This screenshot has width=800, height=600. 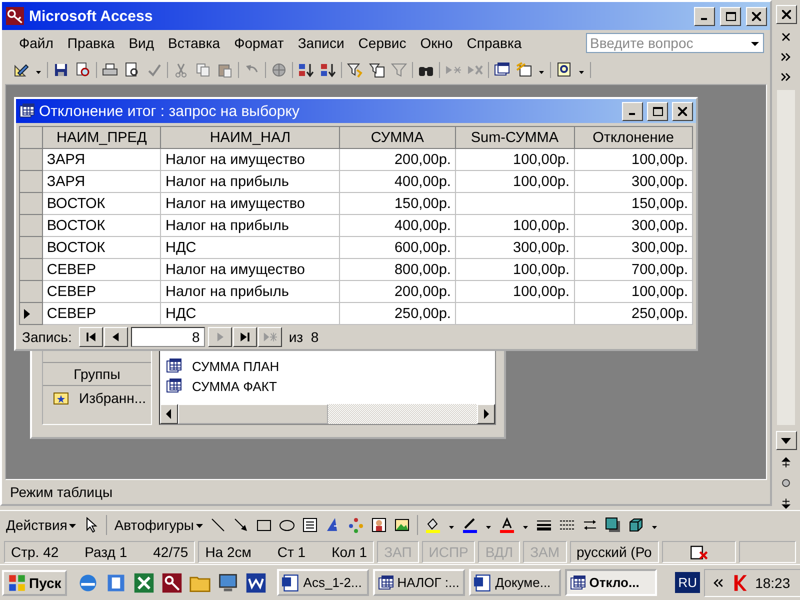 What do you see at coordinates (310, 525) in the screenshot?
I see `textbox-icon` at bounding box center [310, 525].